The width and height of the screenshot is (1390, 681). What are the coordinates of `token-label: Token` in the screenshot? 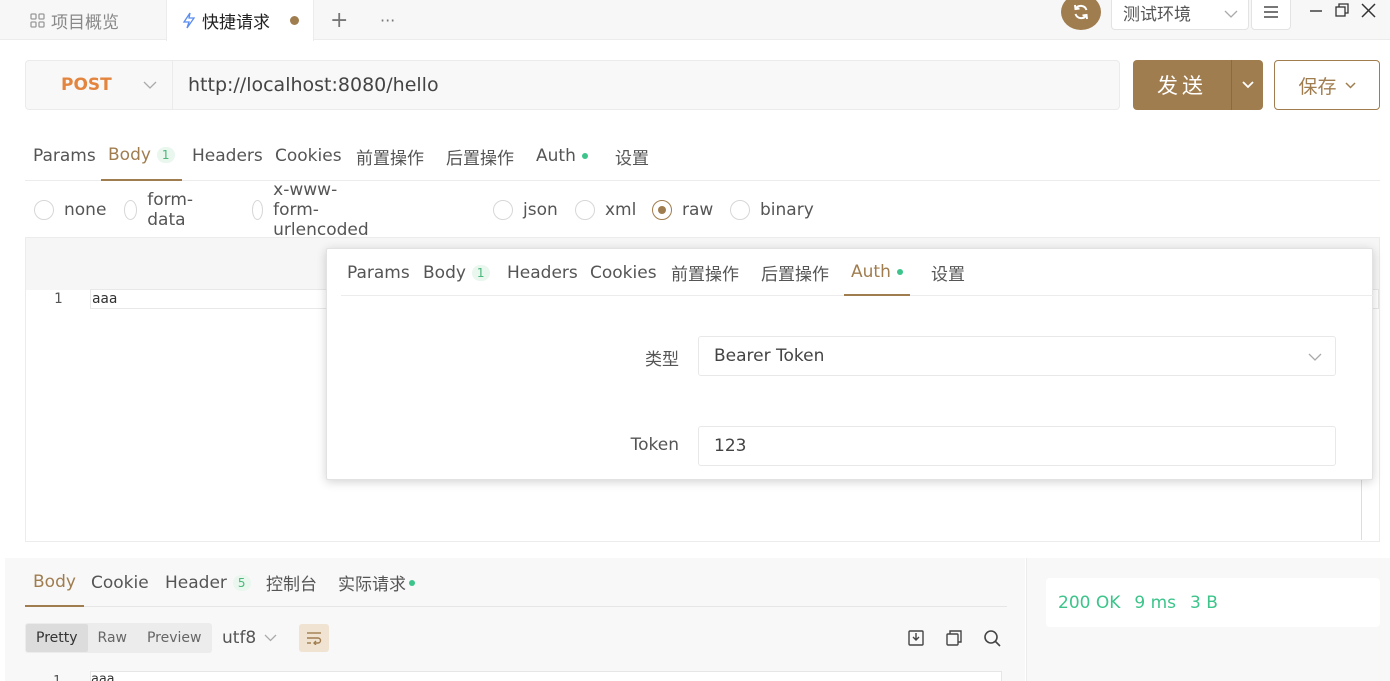 It's located at (654, 445).